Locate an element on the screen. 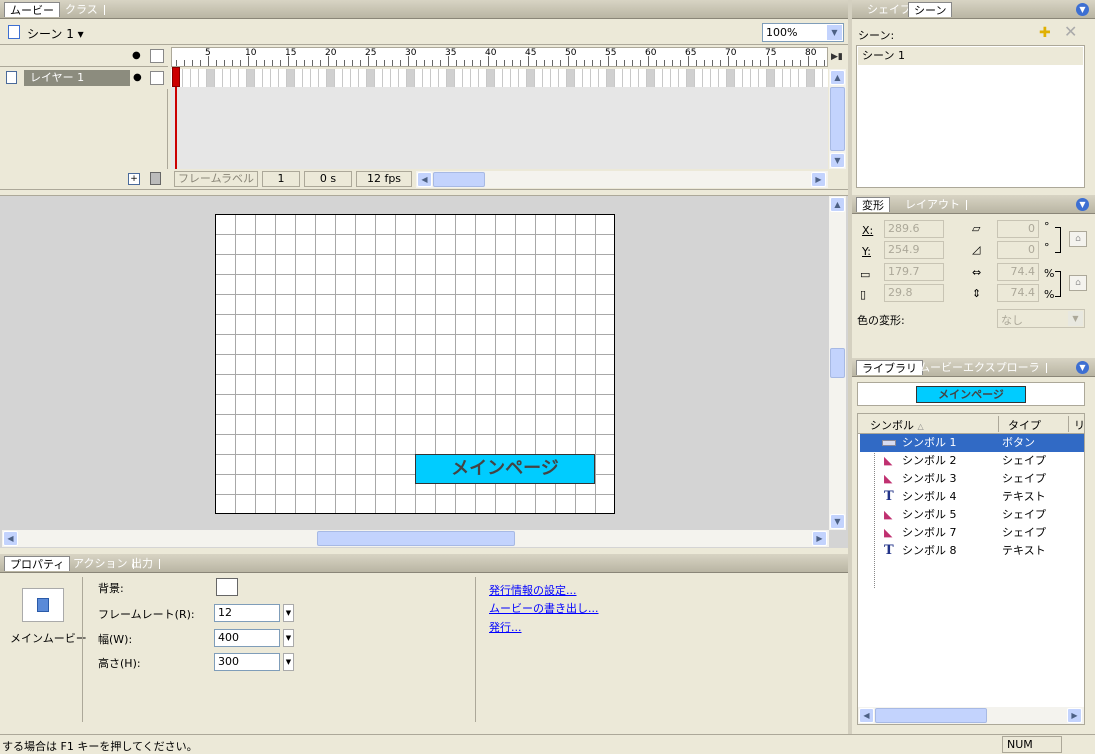 This screenshot has height=754, width=1095. tab-output: 出力 is located at coordinates (145, 563).